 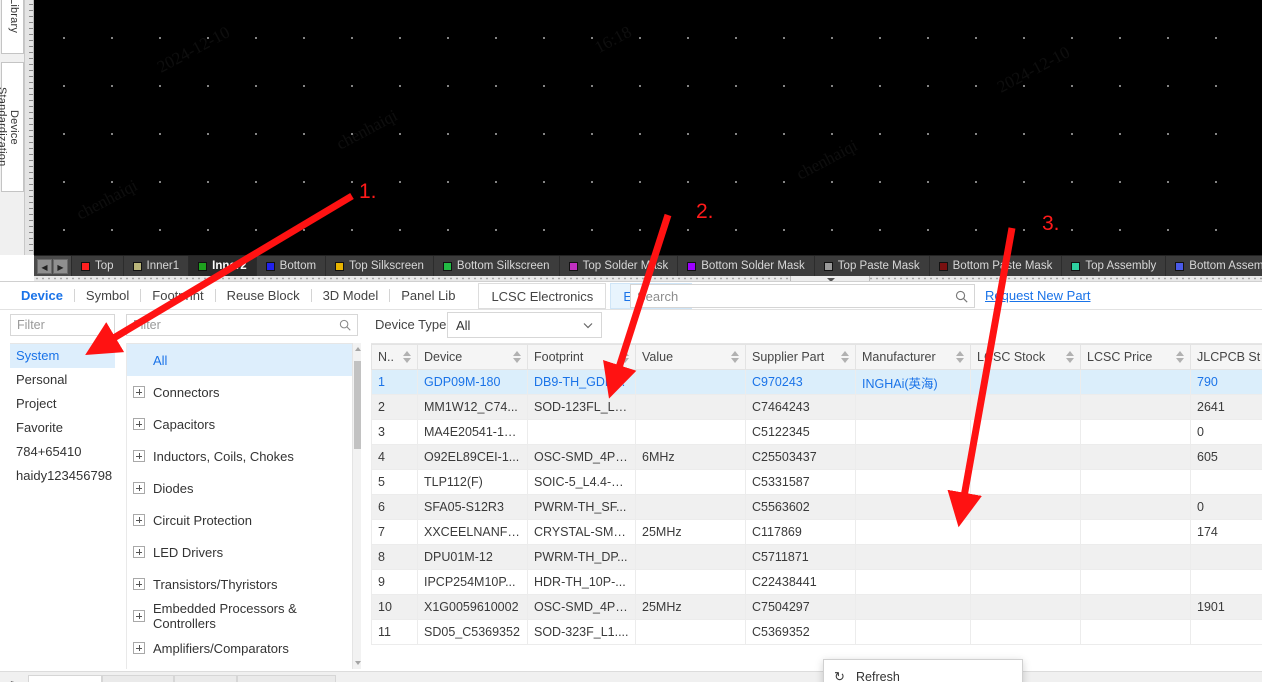 I want to click on layer-item-top-paste-mask: Top Paste Mask, so click(x=872, y=266).